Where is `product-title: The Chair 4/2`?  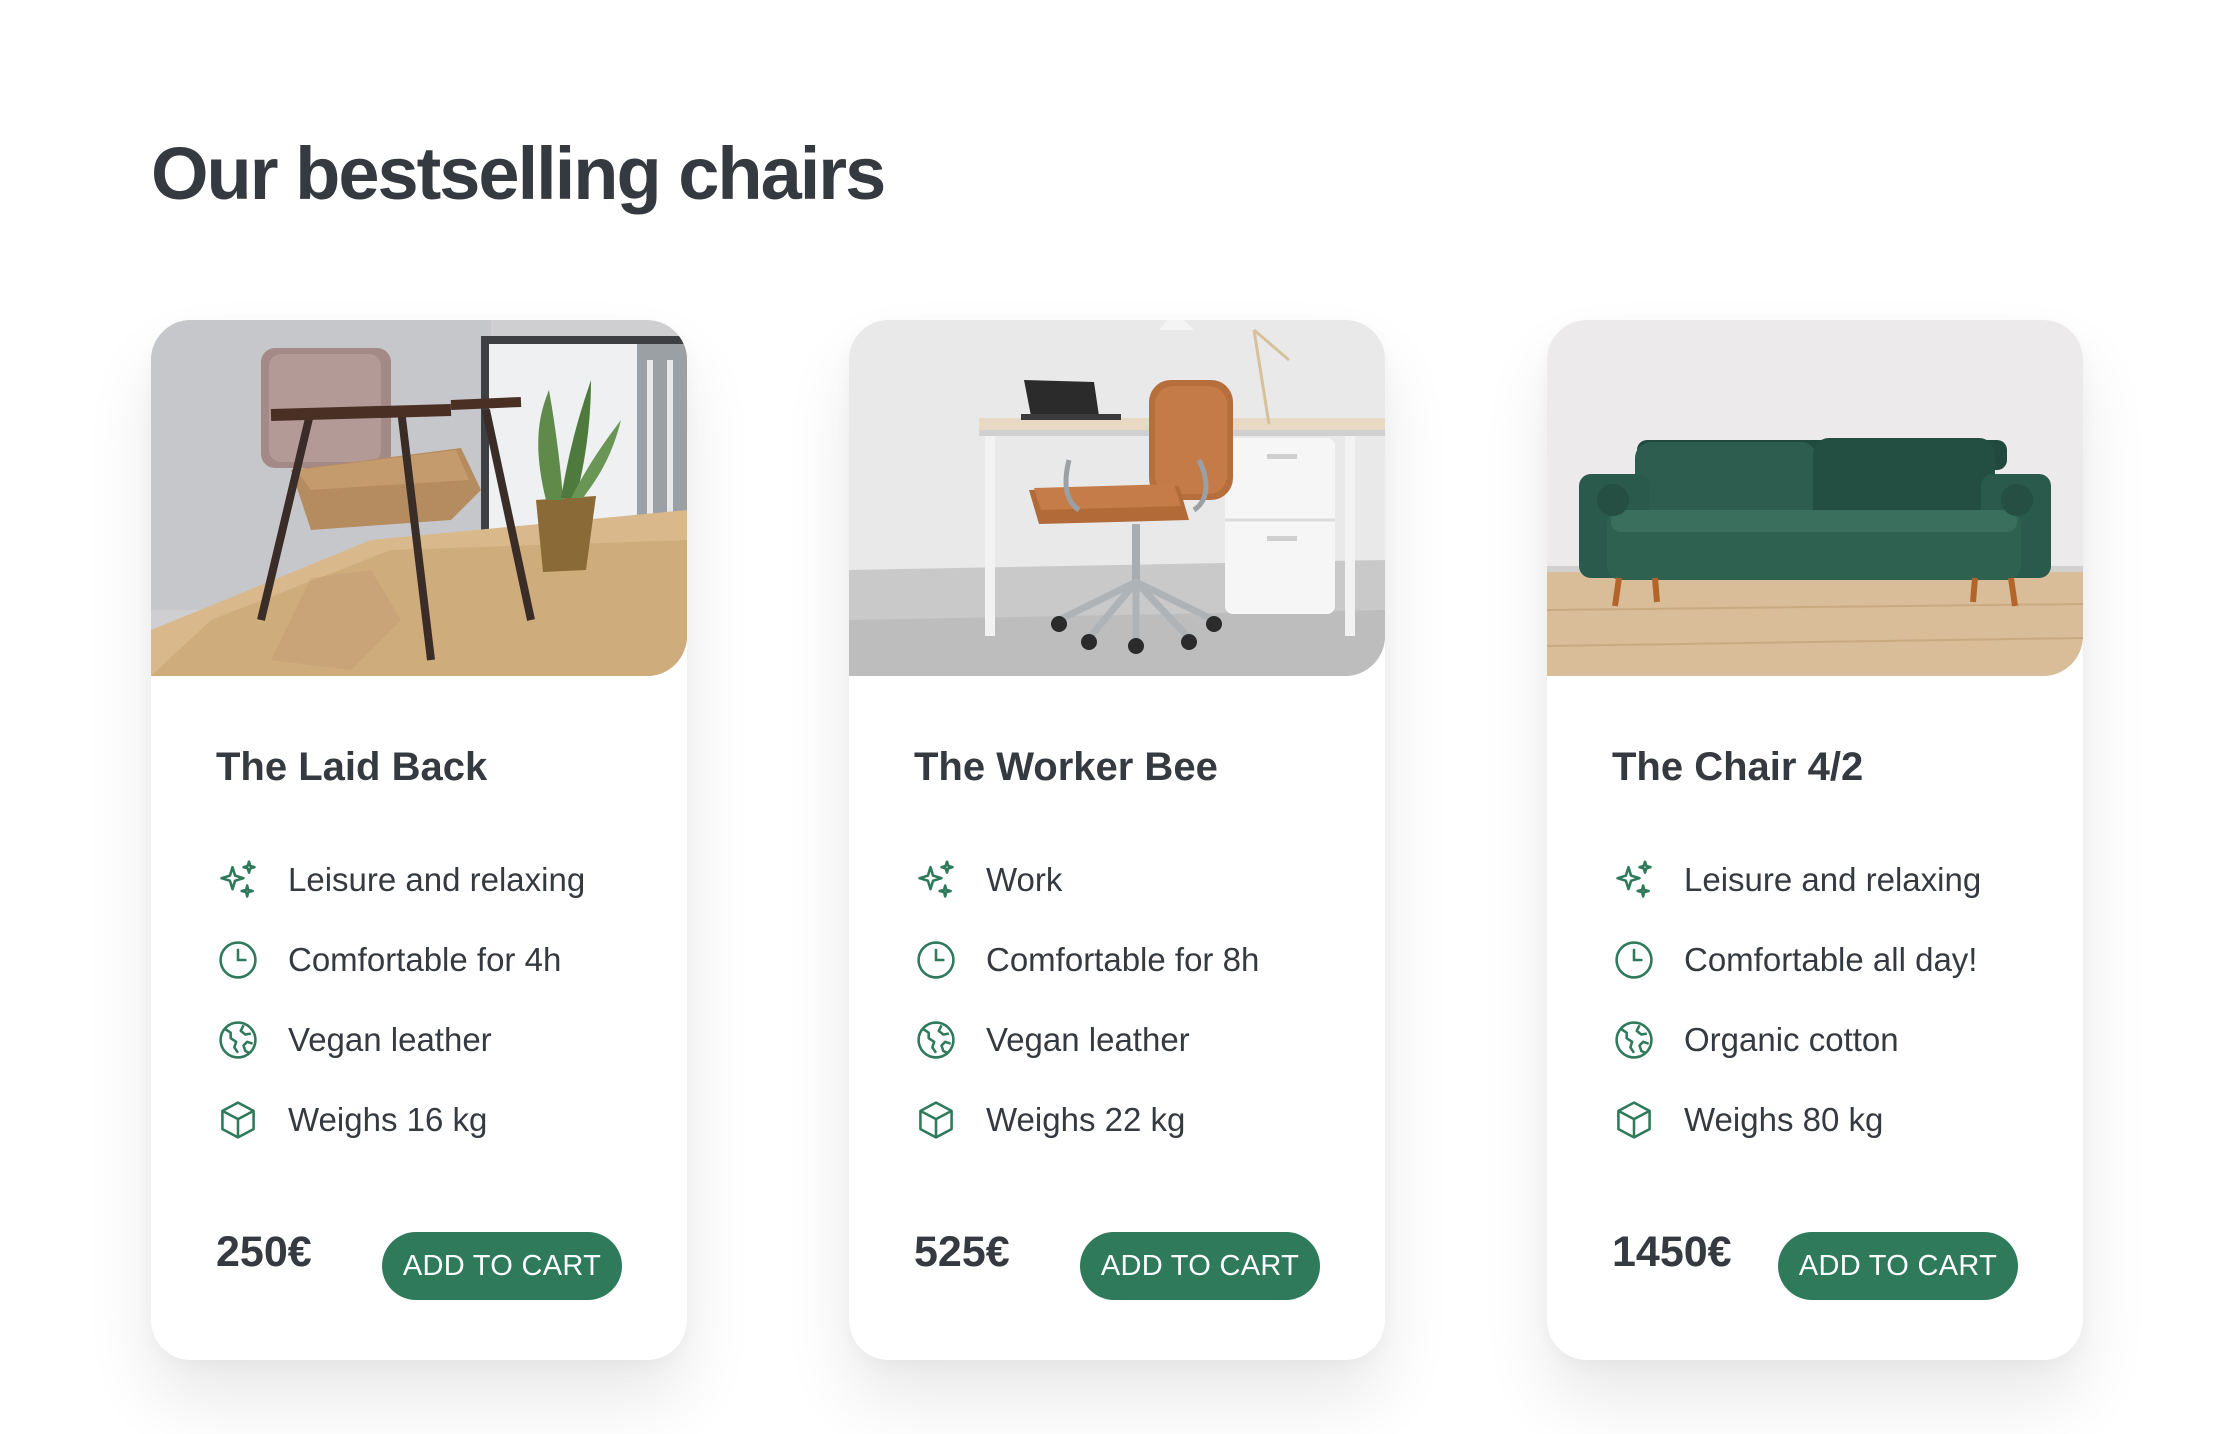
product-title: The Chair 4/2 is located at coordinates (1738, 767).